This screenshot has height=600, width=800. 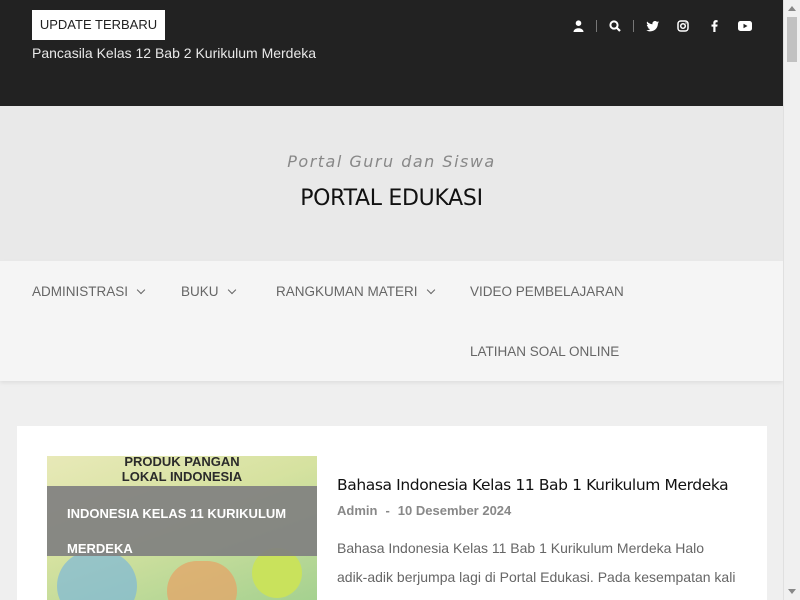 What do you see at coordinates (792, 8) in the screenshot?
I see `scroll-up-arrow-icon` at bounding box center [792, 8].